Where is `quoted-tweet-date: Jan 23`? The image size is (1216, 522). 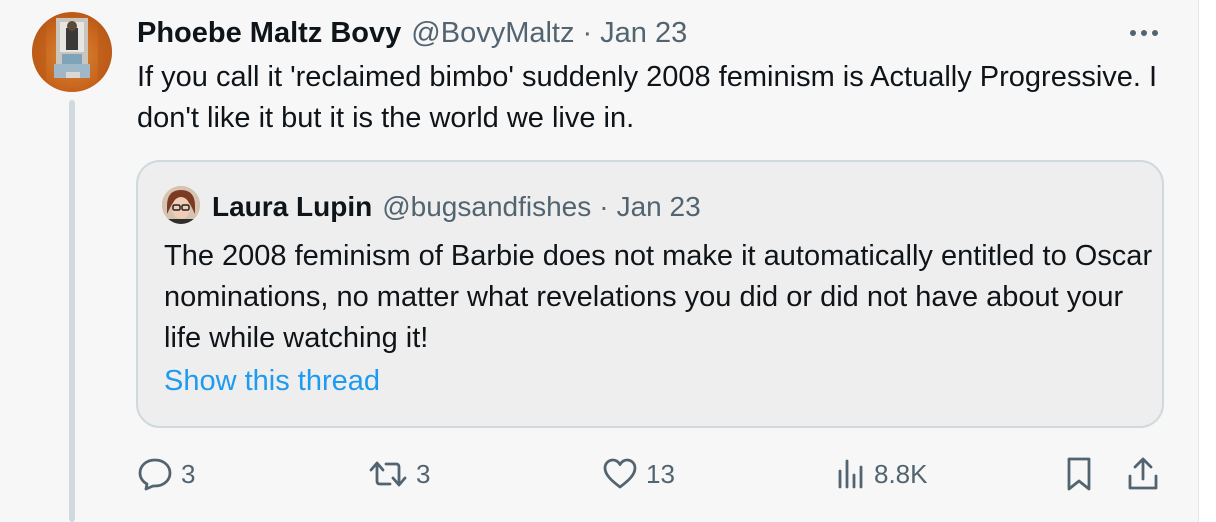
quoted-tweet-date: Jan 23 is located at coordinates (659, 207).